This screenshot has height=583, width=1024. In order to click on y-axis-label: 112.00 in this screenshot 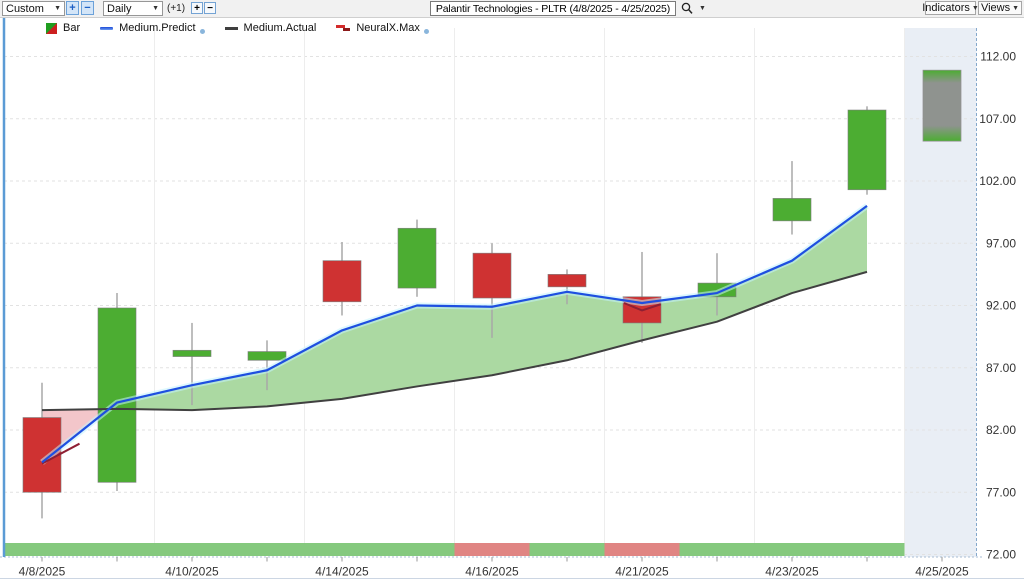, I will do `click(998, 57)`.